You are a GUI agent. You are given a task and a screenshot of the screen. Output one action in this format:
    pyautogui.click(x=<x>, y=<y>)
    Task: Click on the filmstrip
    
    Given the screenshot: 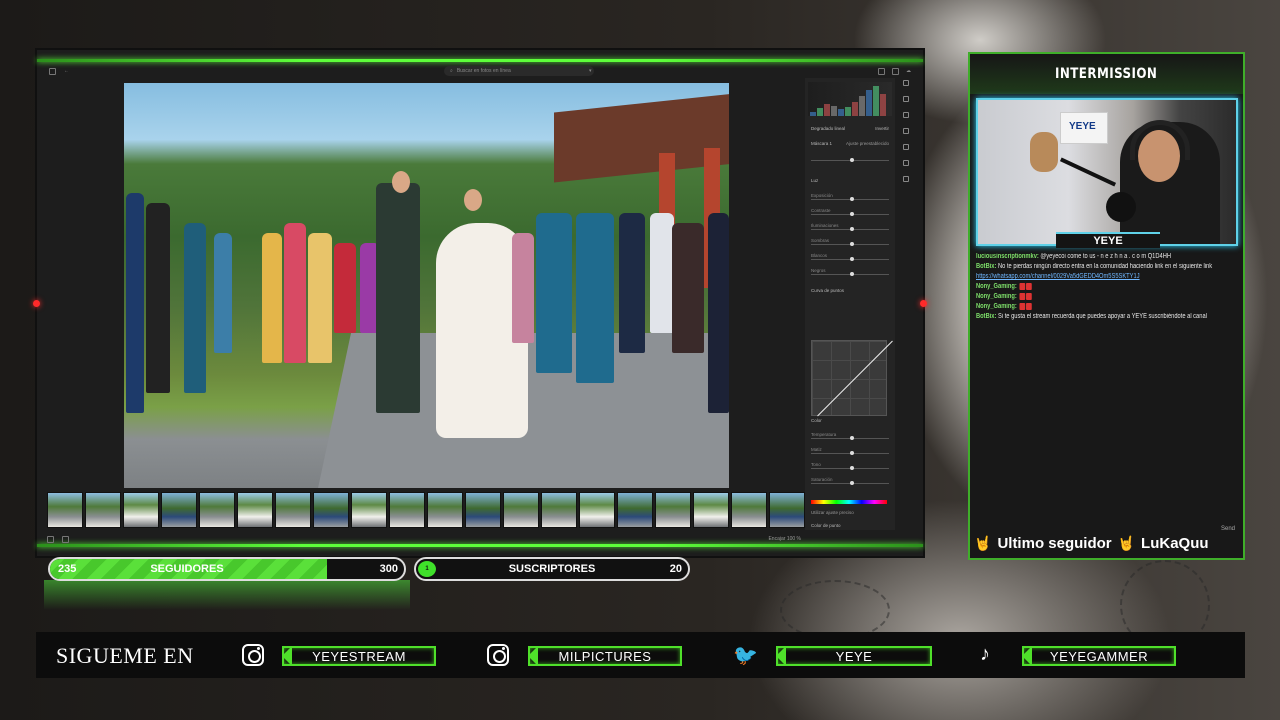 What is the action you would take?
    pyautogui.click(x=426, y=510)
    